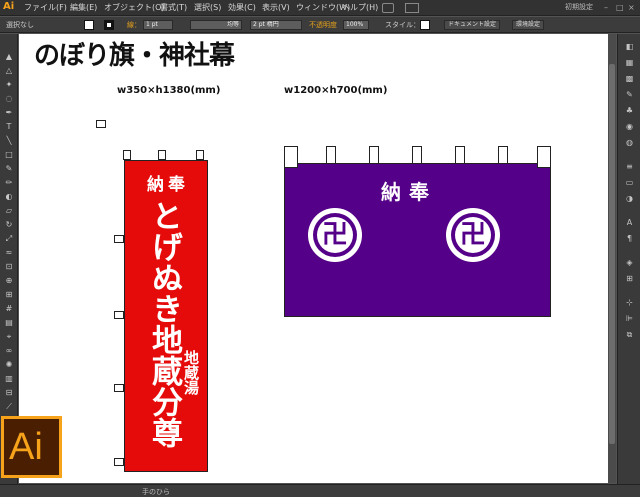 The height and width of the screenshot is (497, 640). I want to click on selection-tool-icon: ▲, so click(9, 57).